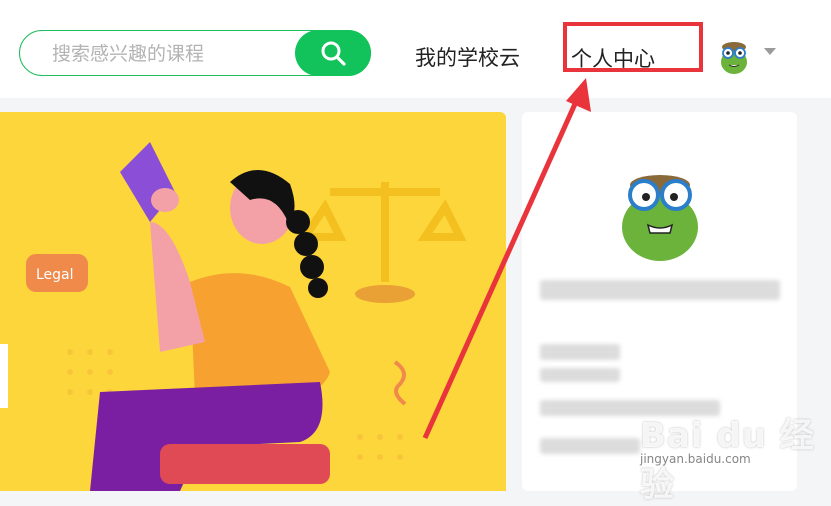  Describe the element at coordinates (172, 54) in the screenshot. I see `search-input` at that location.